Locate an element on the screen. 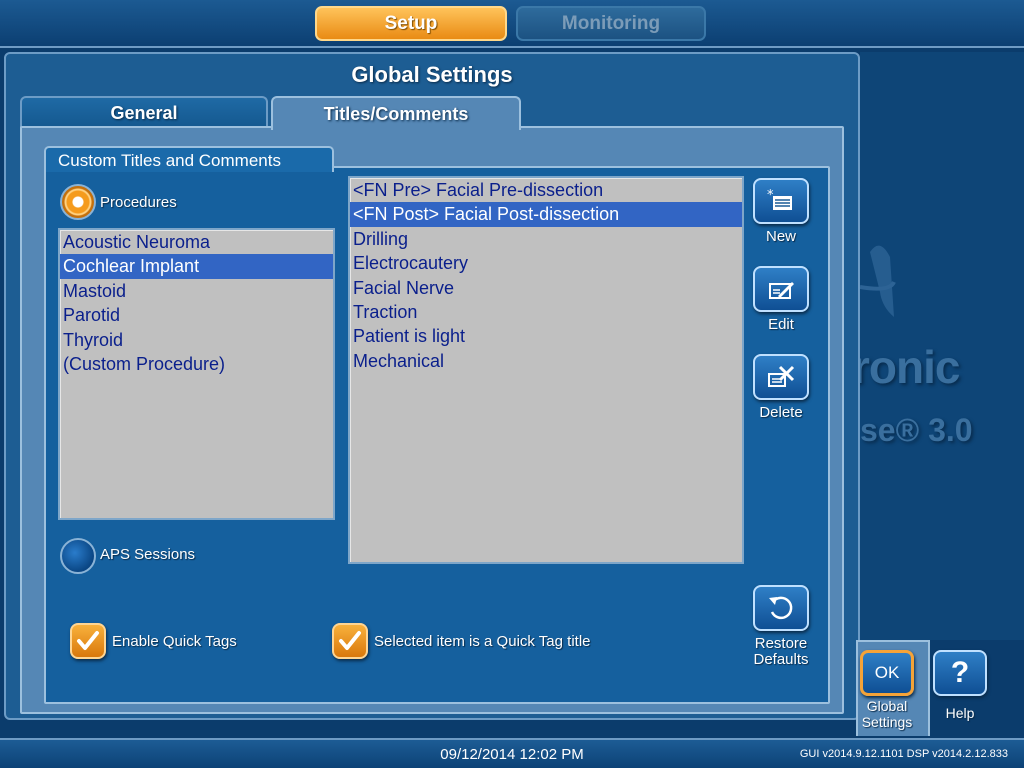 The height and width of the screenshot is (768, 1024). delete-button is located at coordinates (781, 377).